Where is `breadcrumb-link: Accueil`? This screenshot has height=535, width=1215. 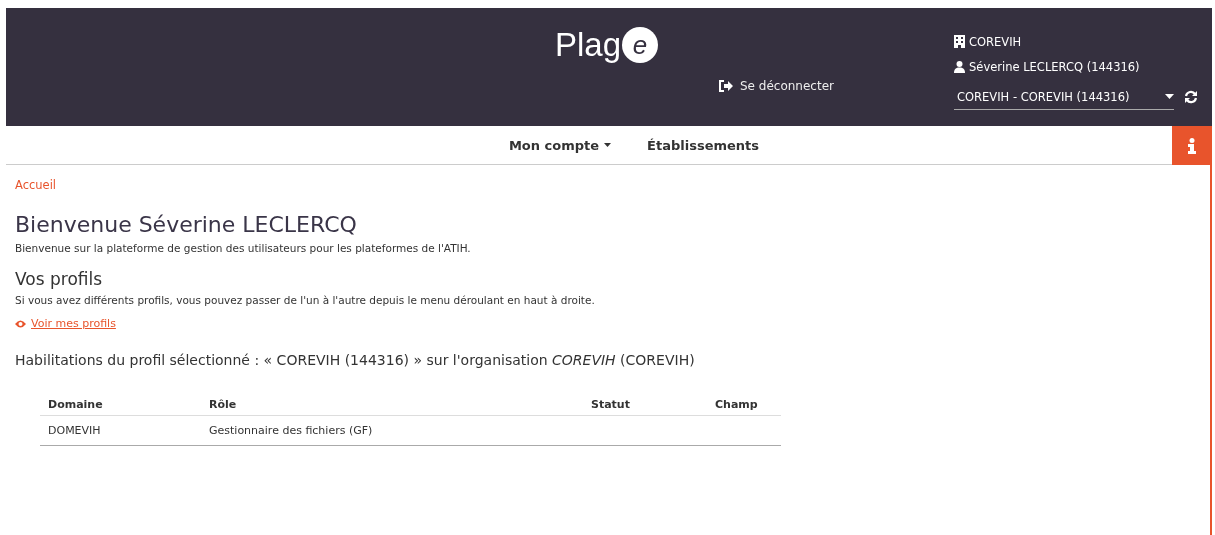
breadcrumb-link: Accueil is located at coordinates (36, 185).